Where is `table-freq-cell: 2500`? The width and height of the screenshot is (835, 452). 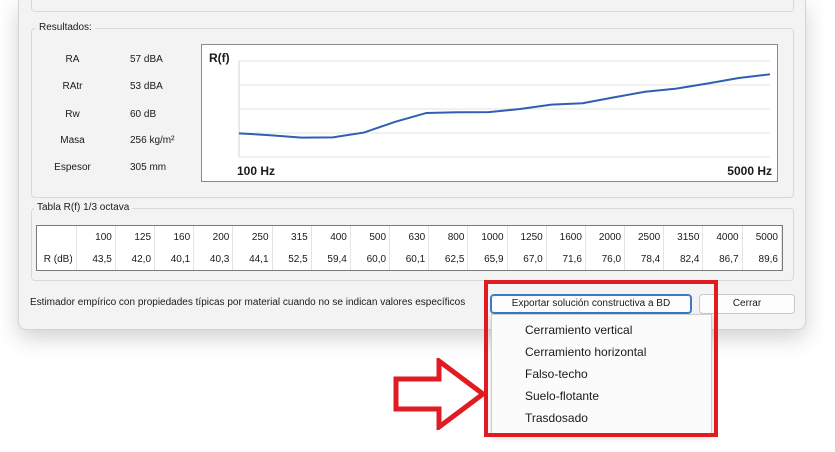 table-freq-cell: 2500 is located at coordinates (644, 237).